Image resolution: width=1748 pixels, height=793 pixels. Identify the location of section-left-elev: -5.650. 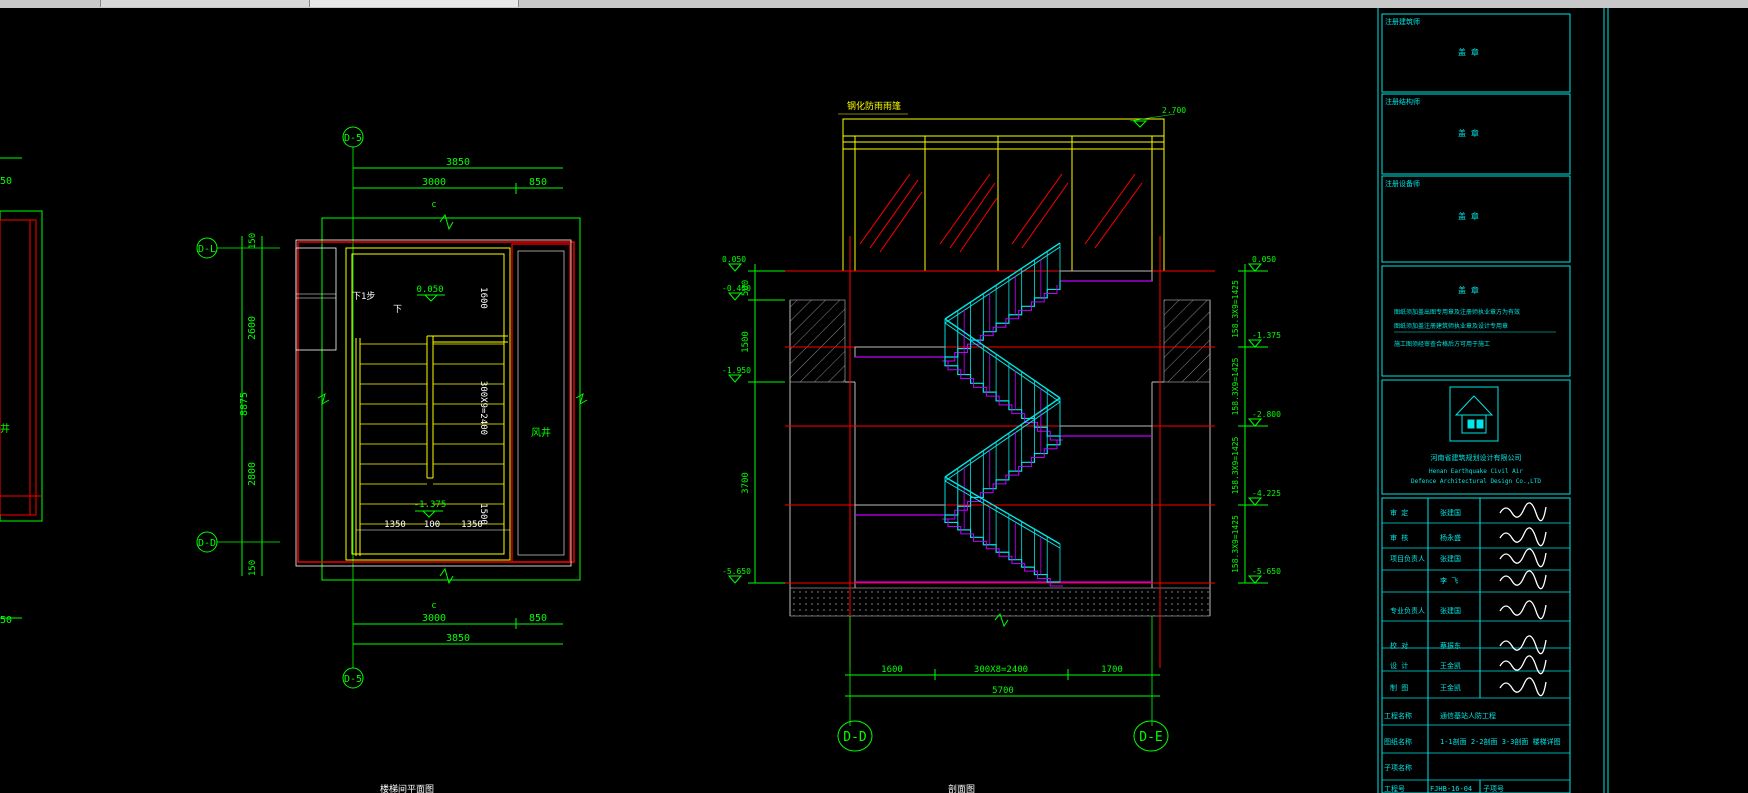
(736, 571).